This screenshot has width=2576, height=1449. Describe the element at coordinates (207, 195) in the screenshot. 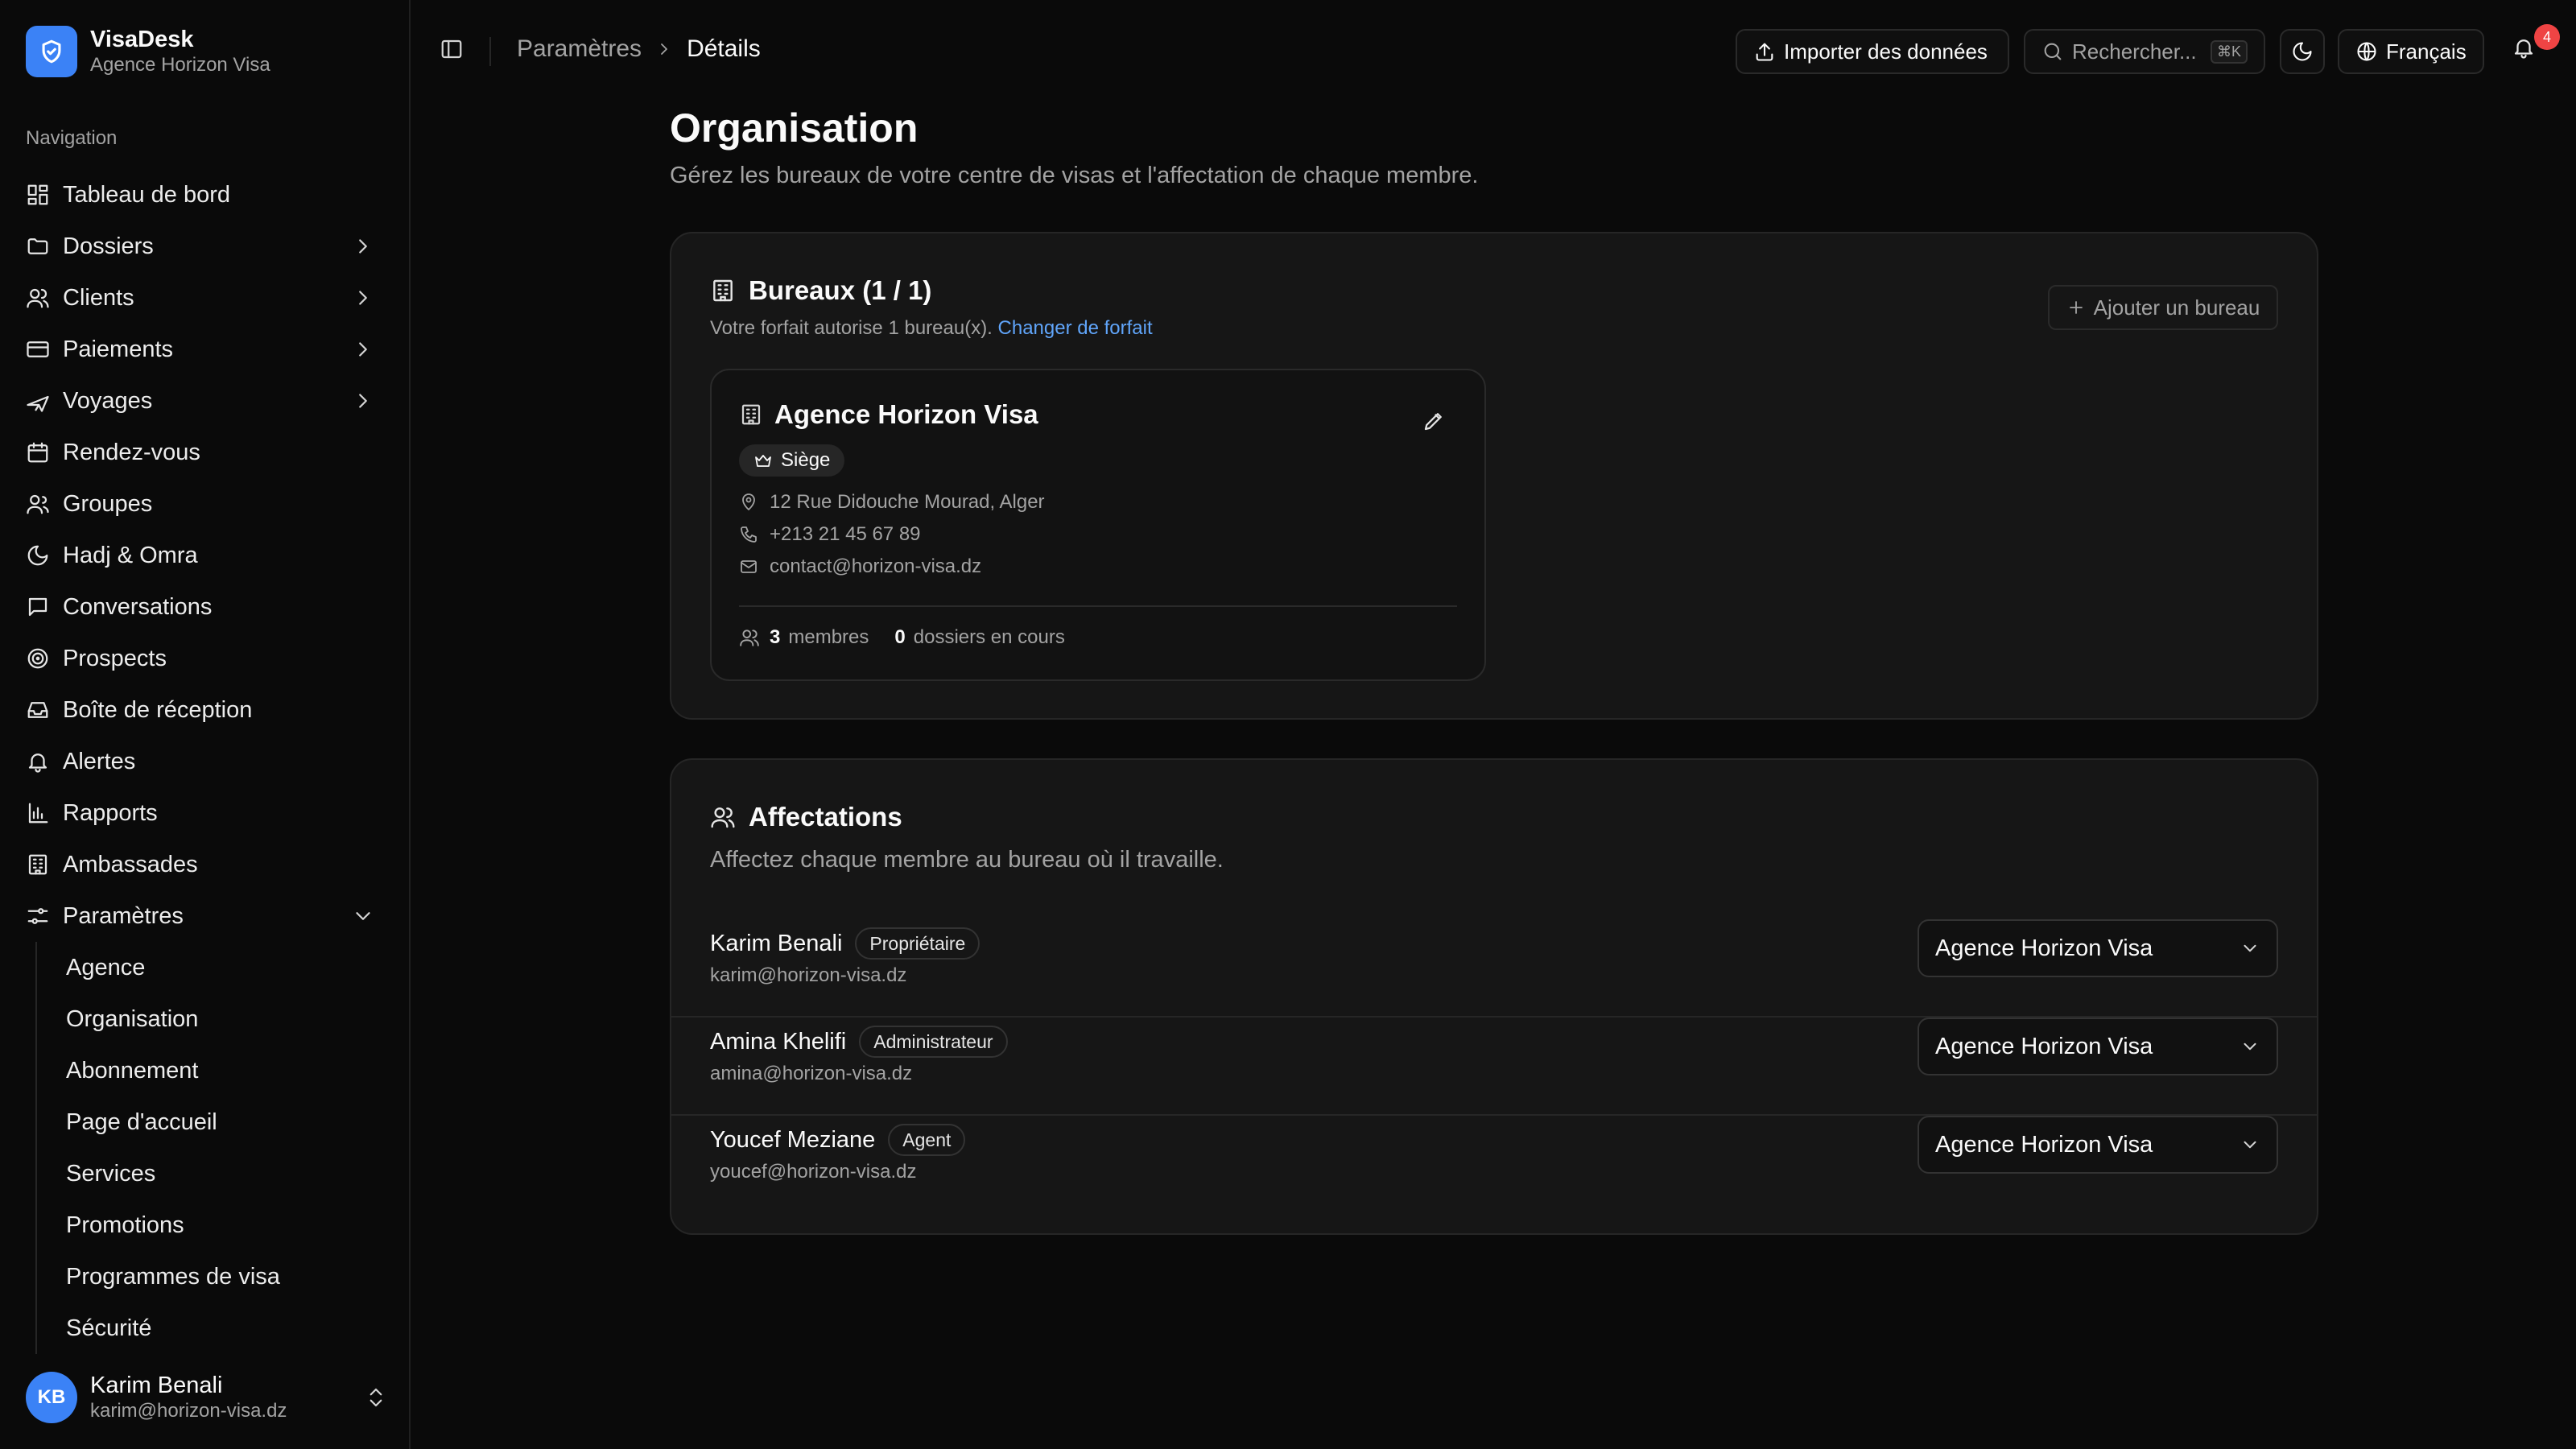

I see `sidebar-item-tableau-de-bord: Tableau de bord` at that location.